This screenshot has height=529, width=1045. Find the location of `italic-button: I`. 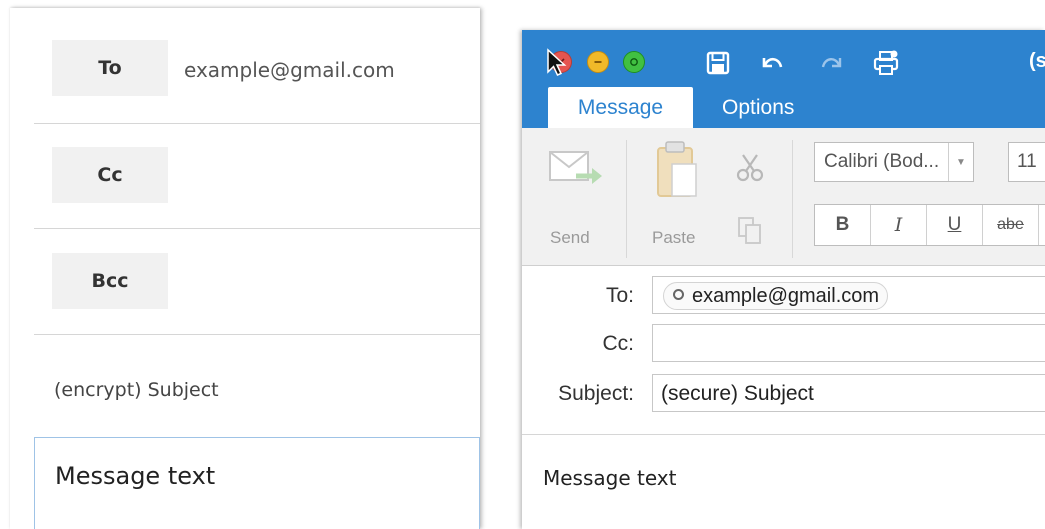

italic-button: I is located at coordinates (899, 225).